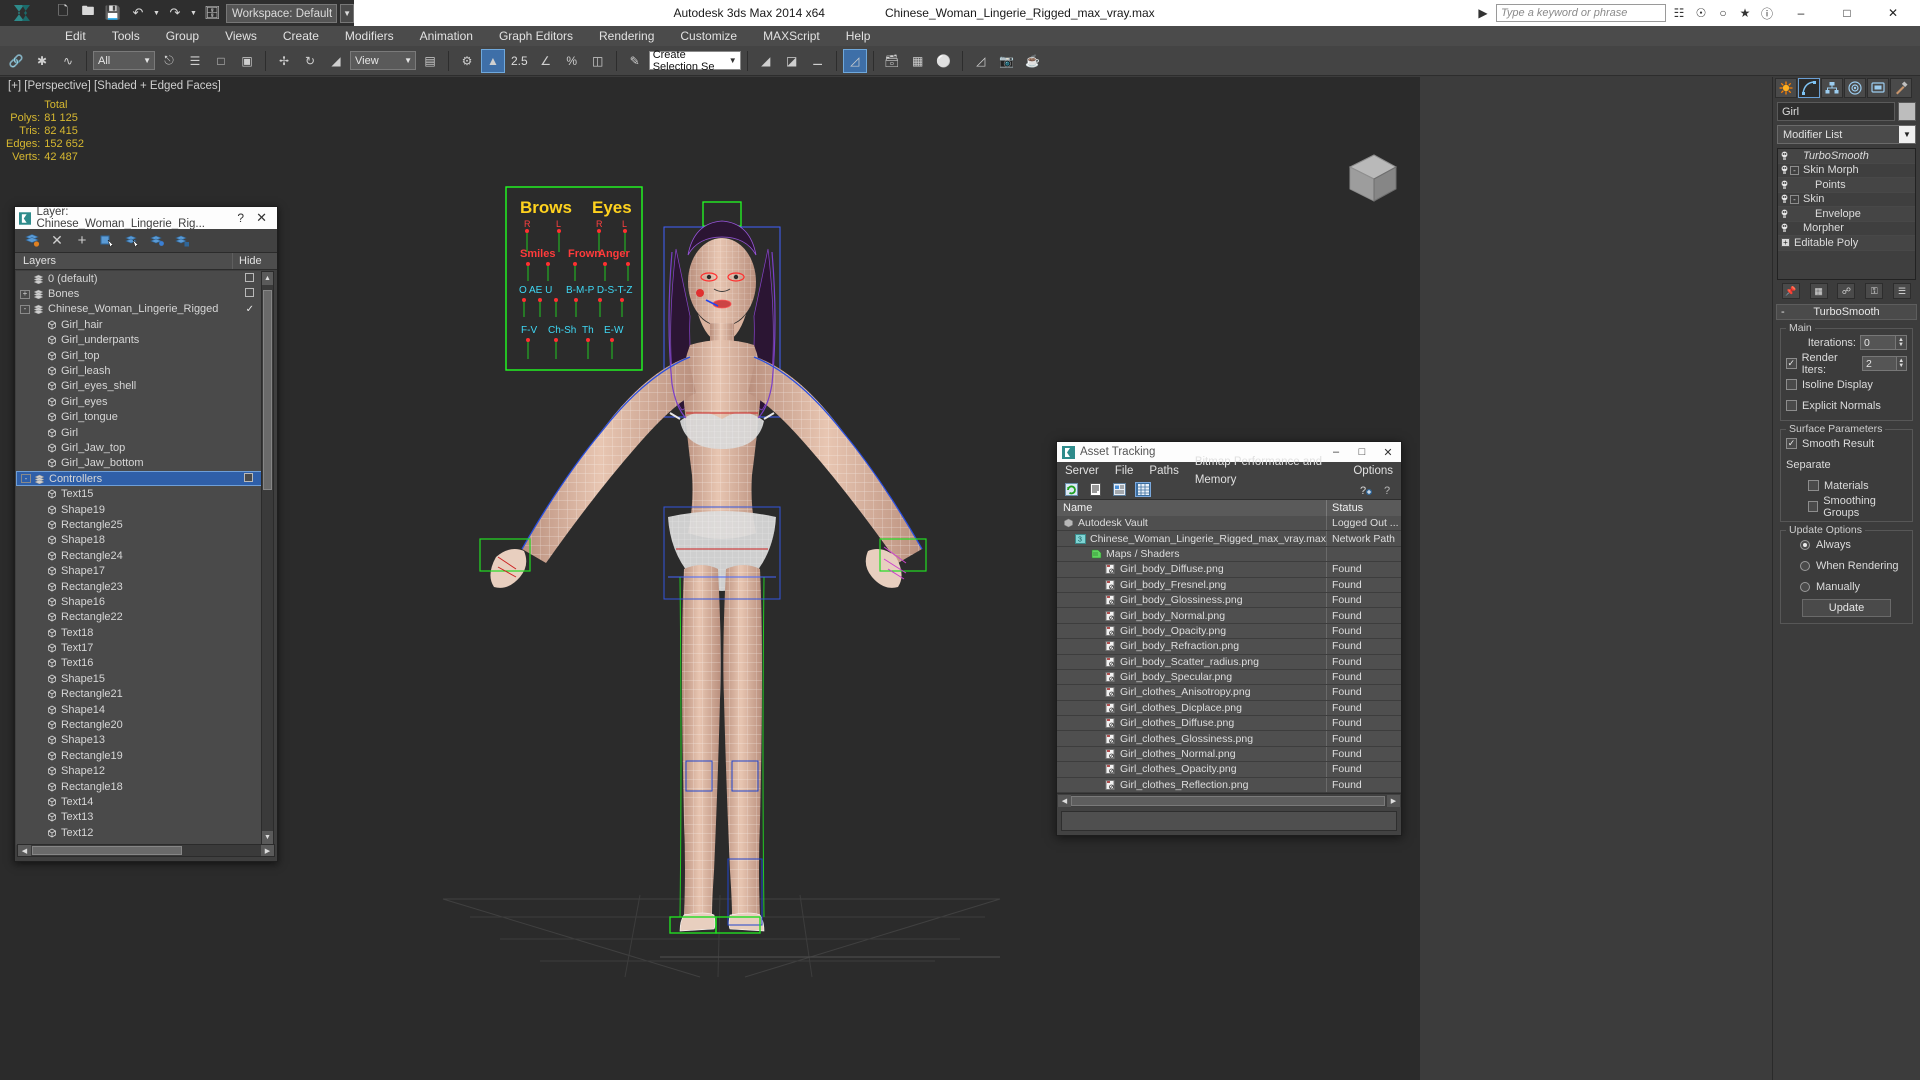 This screenshot has width=1920, height=1080. What do you see at coordinates (1362, 452) in the screenshot?
I see `asset-tracking-maximize-button: □` at bounding box center [1362, 452].